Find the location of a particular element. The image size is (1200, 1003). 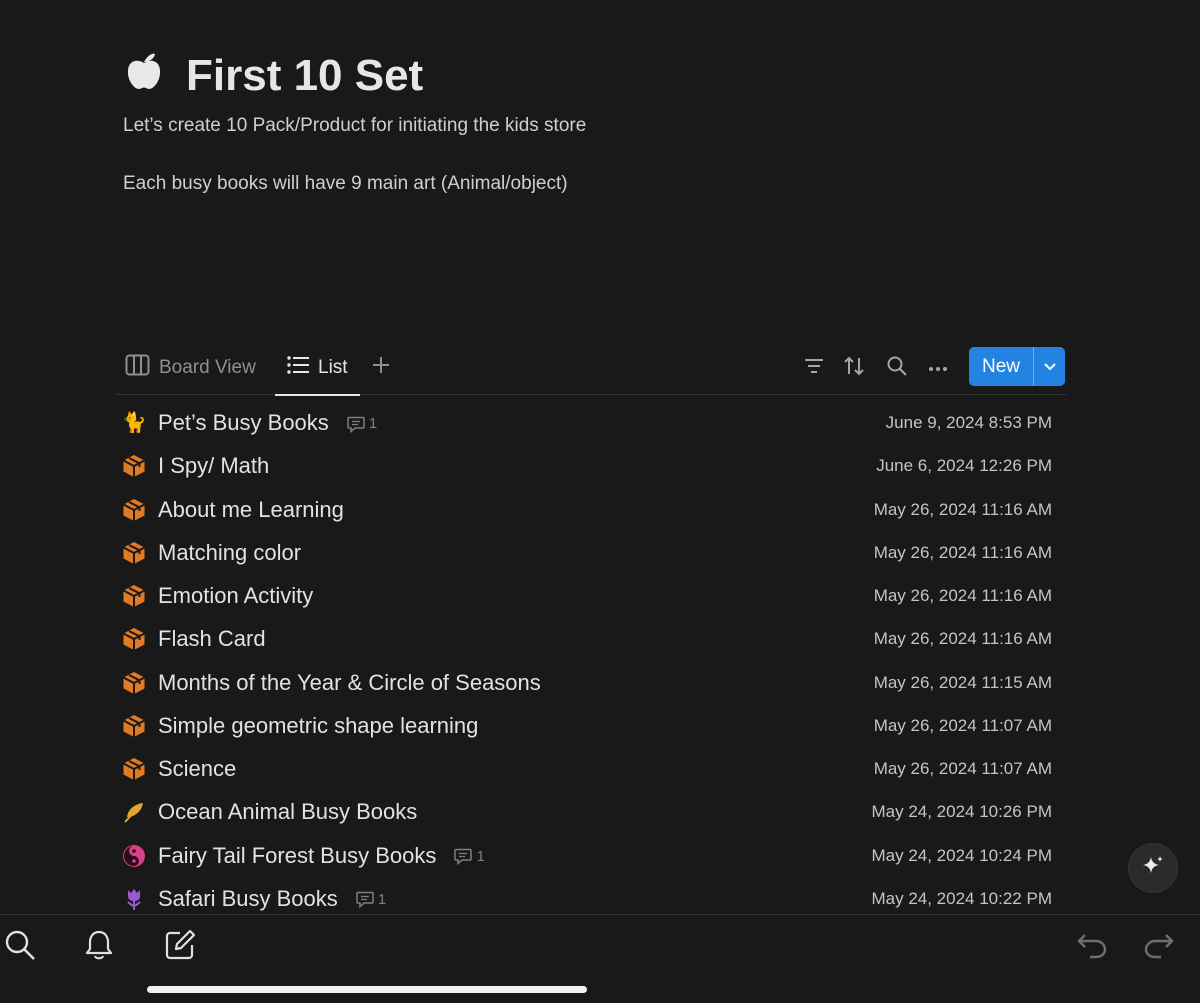

new-page-button is located at coordinates (180, 947).